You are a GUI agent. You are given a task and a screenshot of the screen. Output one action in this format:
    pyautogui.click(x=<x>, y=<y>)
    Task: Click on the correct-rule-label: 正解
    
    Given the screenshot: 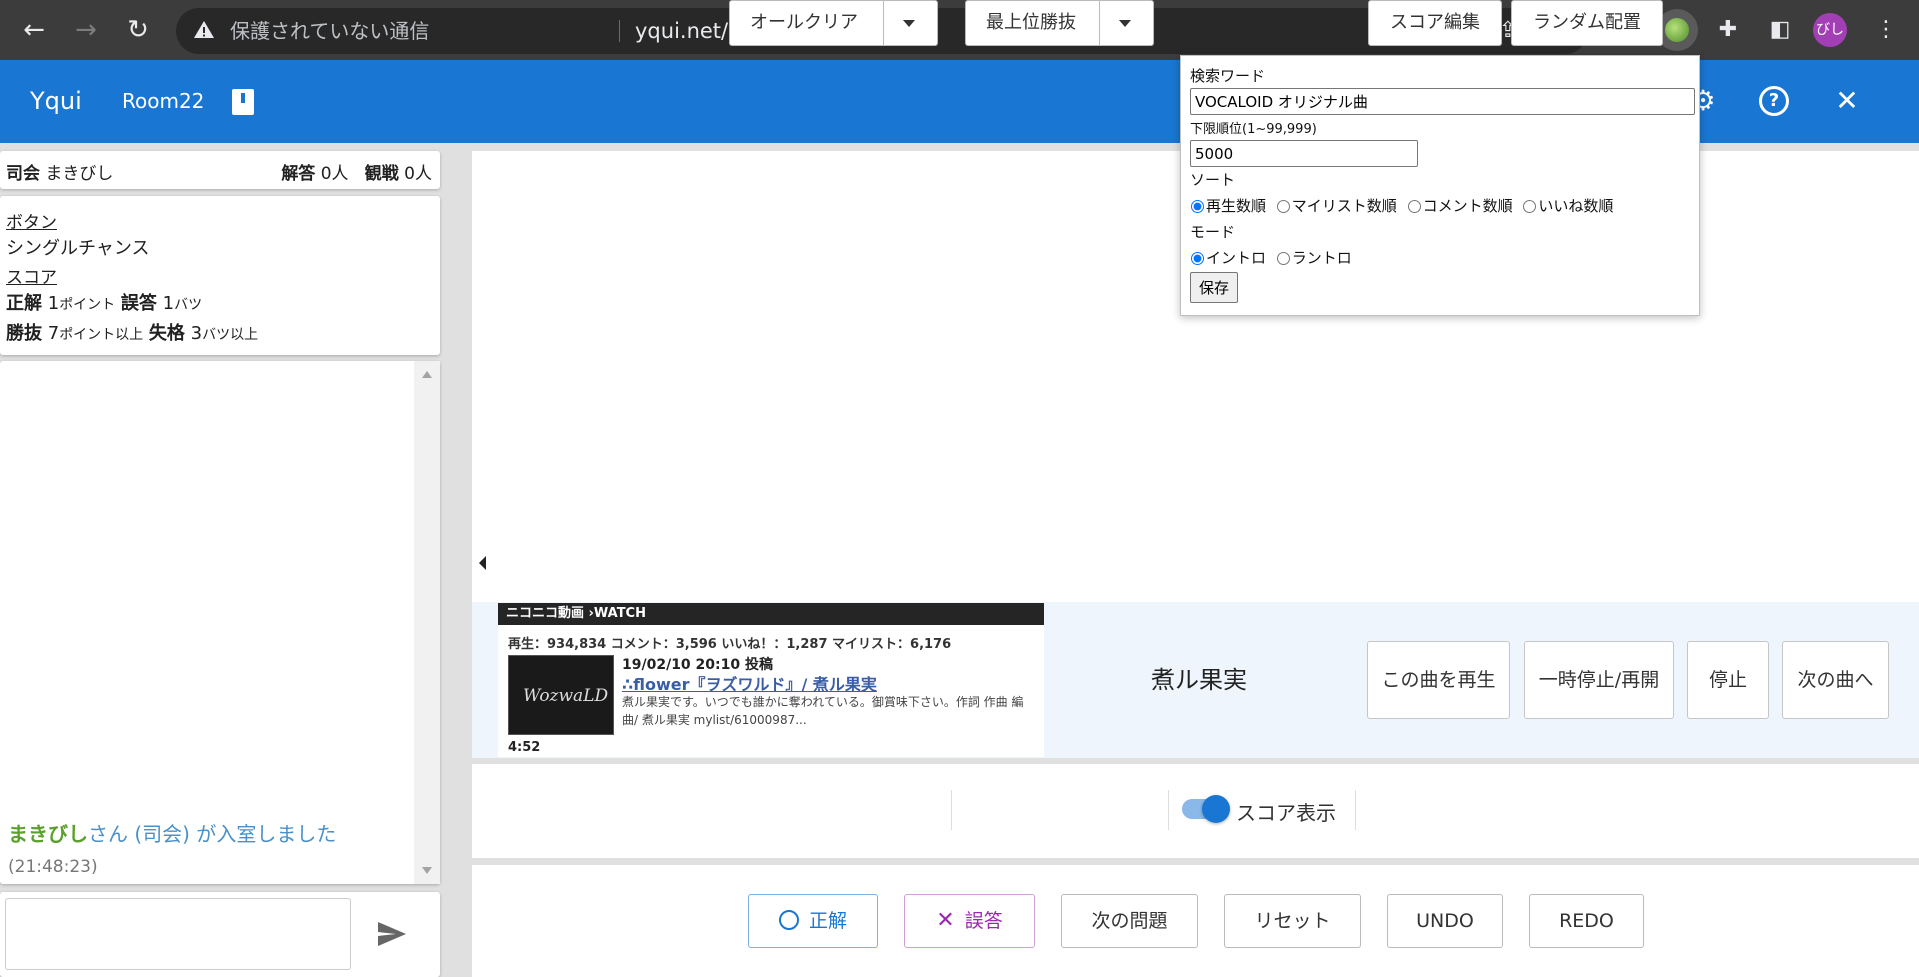 What is the action you would take?
    pyautogui.click(x=24, y=303)
    